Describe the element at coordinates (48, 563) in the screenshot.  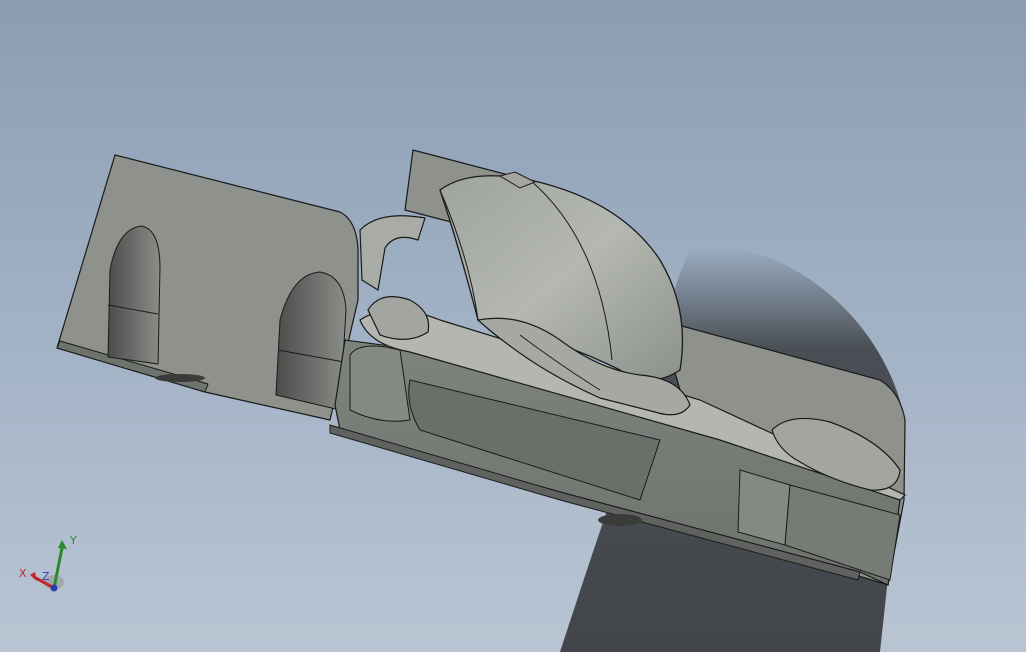
I see `axis-triad: X Y Z` at that location.